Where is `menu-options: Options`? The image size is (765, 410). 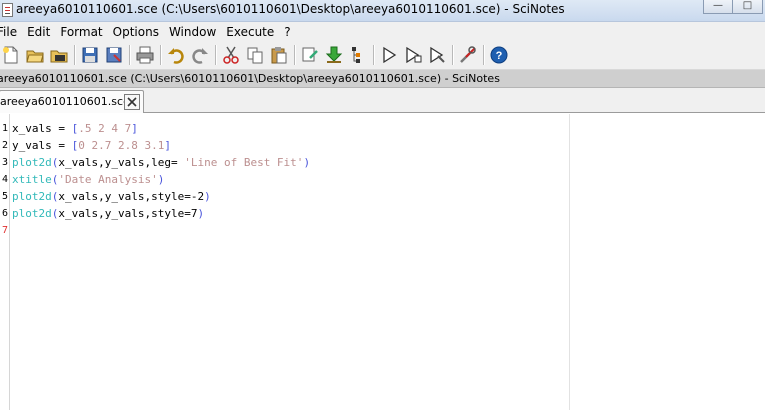 menu-options: Options is located at coordinates (136, 32).